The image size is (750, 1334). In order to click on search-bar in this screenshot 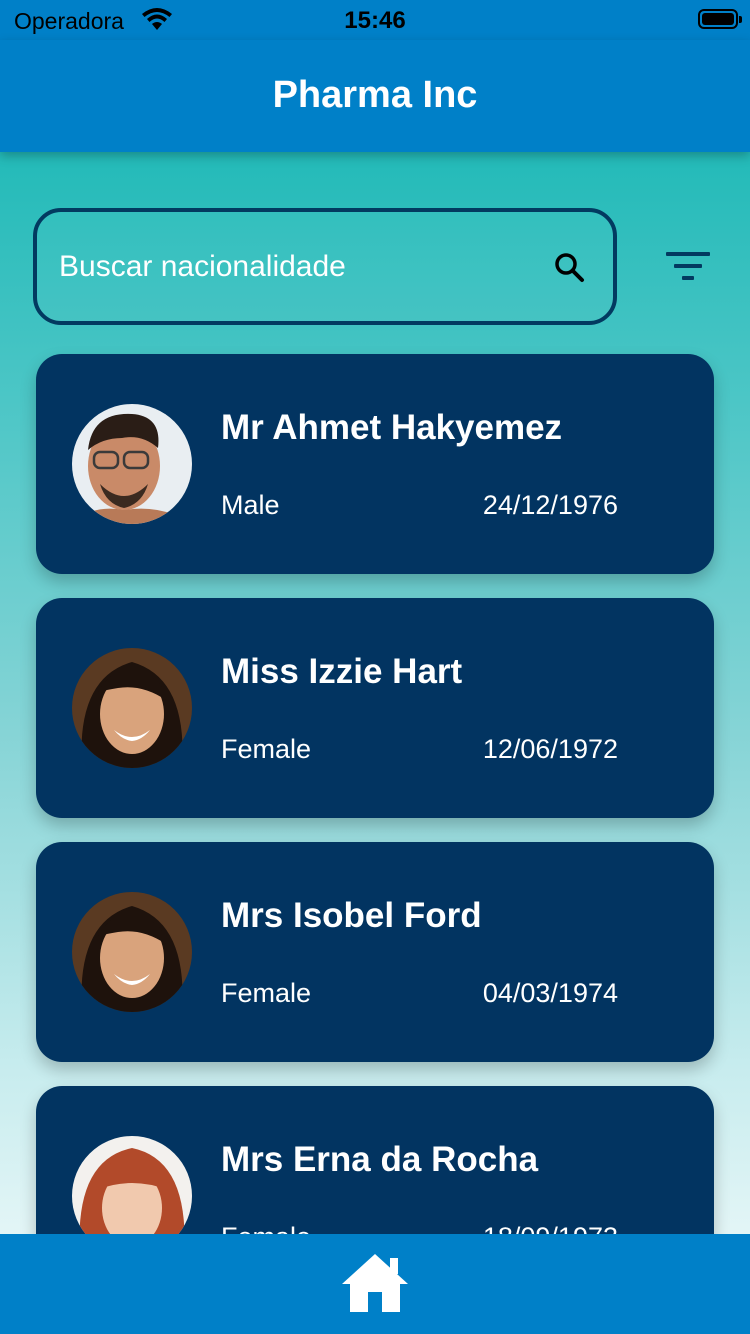, I will do `click(325, 266)`.